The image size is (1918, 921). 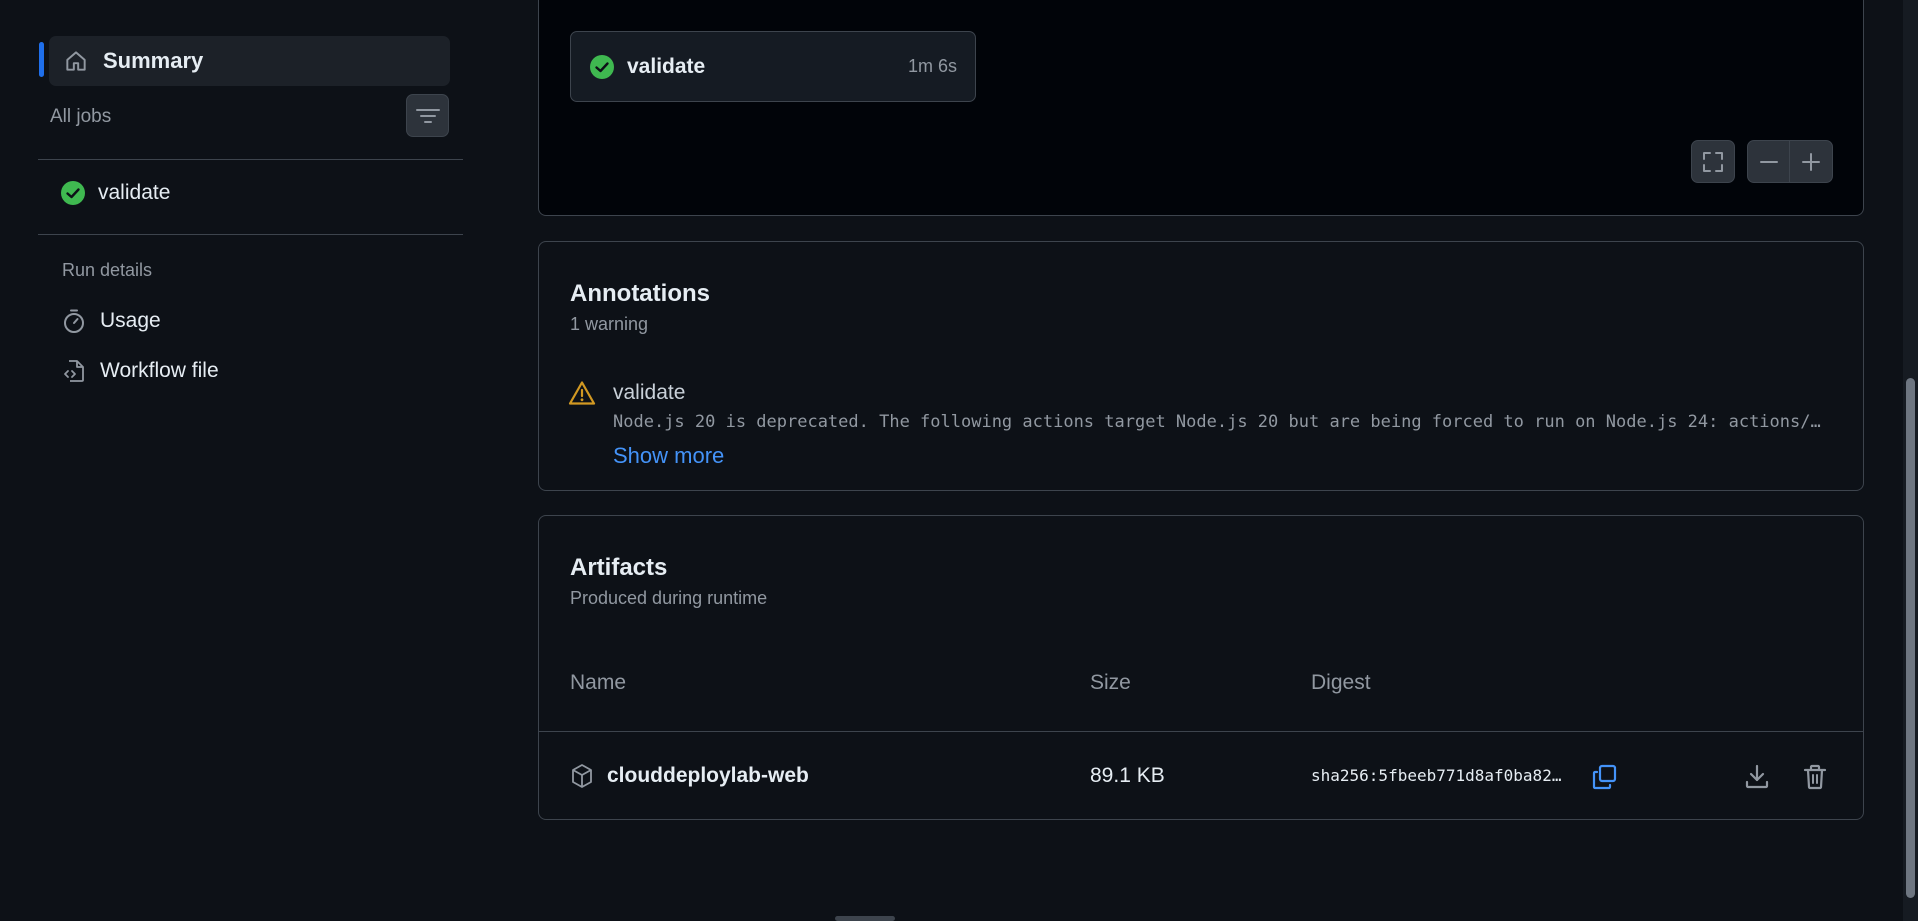 I want to click on sidebar-item-usage: Usage, so click(x=111, y=321).